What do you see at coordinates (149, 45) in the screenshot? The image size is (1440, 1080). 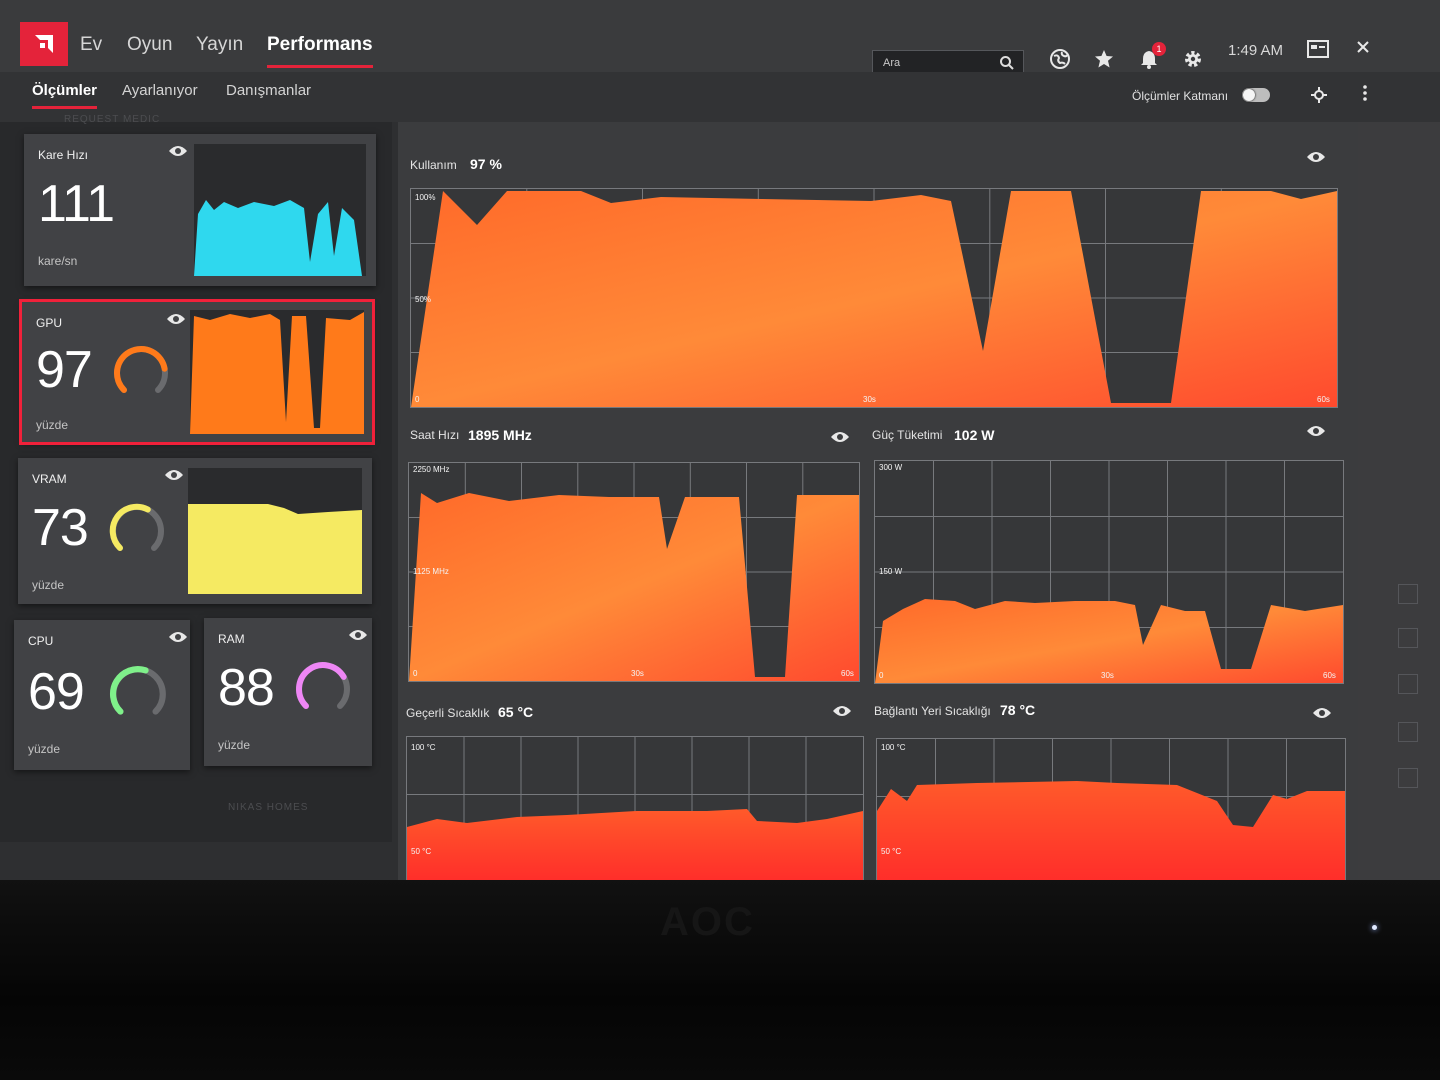 I see `nav-oyun: Oyun` at bounding box center [149, 45].